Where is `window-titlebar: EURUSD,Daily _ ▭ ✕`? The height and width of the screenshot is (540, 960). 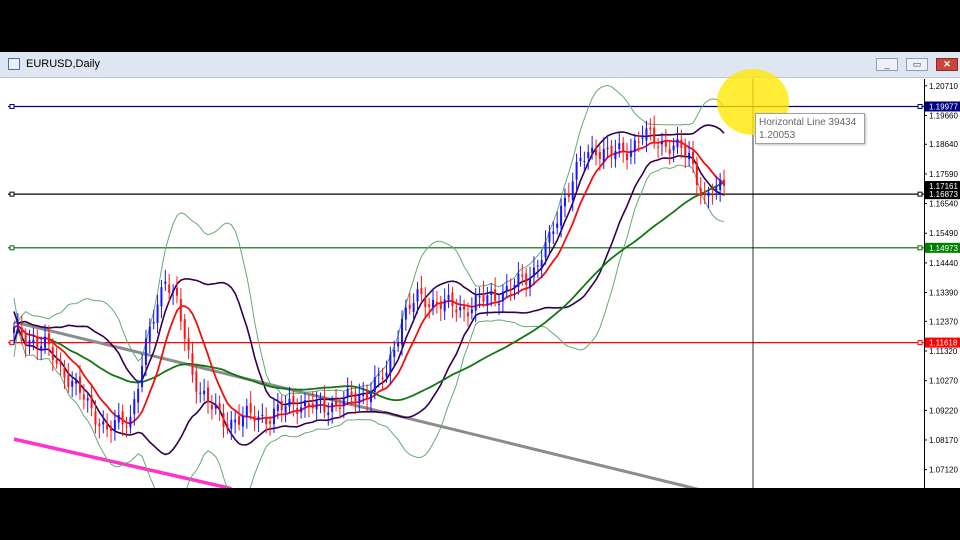
window-titlebar: EURUSD,Daily _ ▭ ✕ is located at coordinates (480, 65).